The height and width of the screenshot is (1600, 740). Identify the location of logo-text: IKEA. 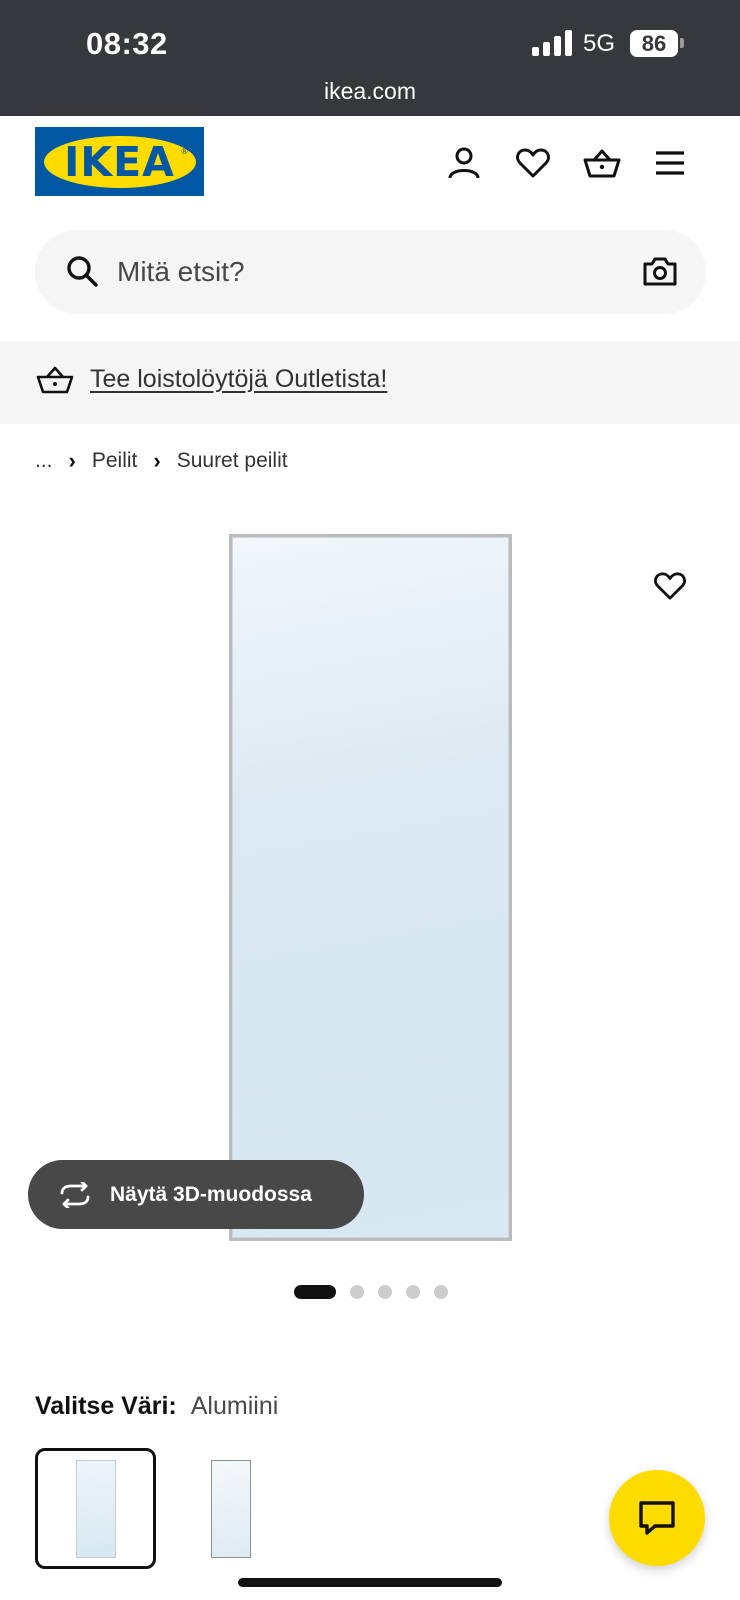
(119, 161).